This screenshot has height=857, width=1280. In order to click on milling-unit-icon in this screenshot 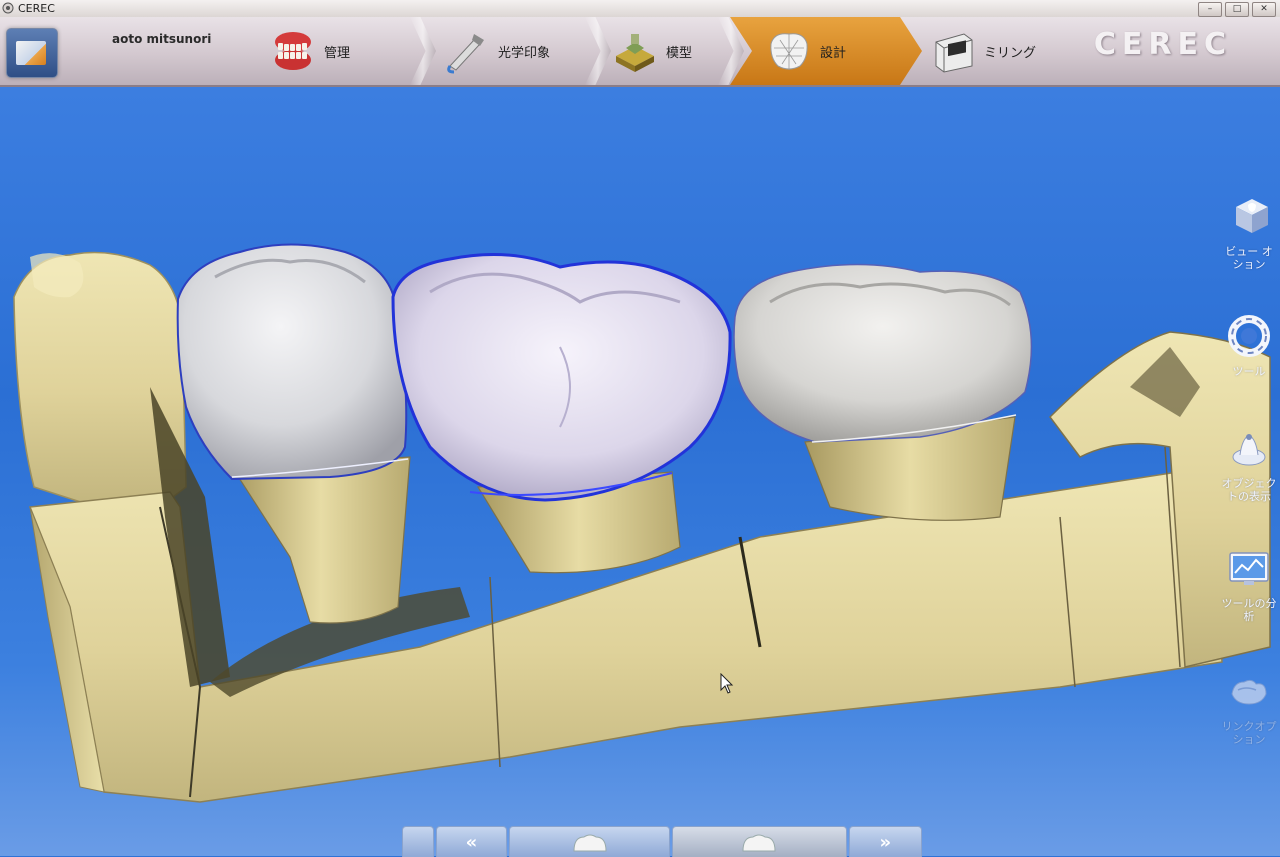, I will do `click(954, 53)`.